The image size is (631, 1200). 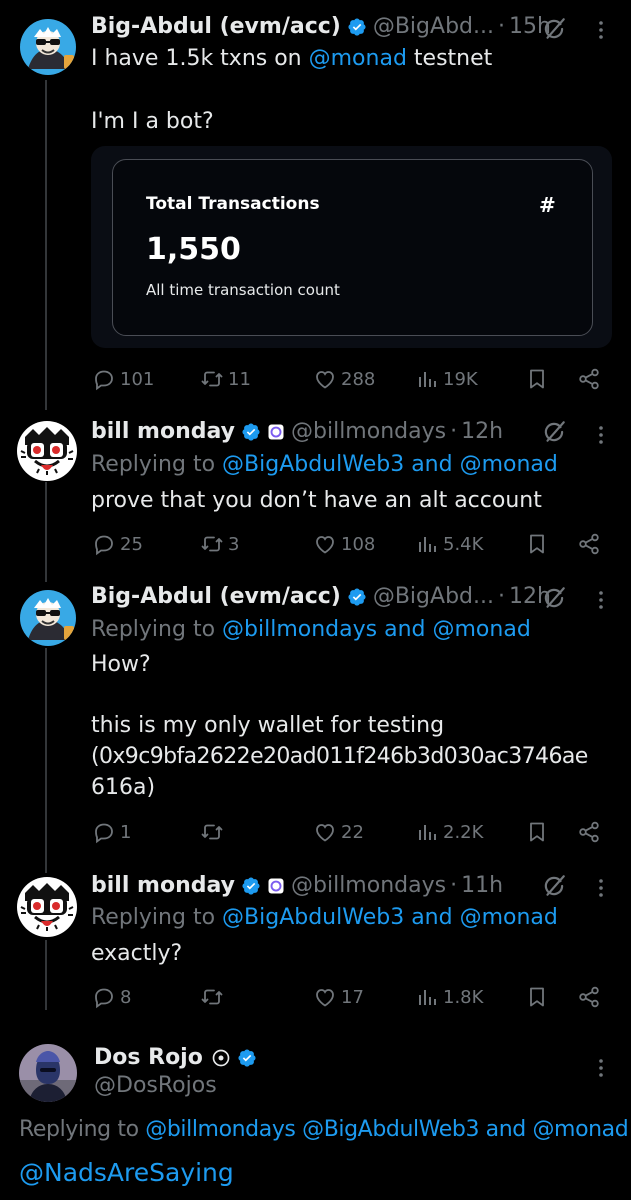 I want to click on author-name: Dos Rojo, so click(x=148, y=1058).